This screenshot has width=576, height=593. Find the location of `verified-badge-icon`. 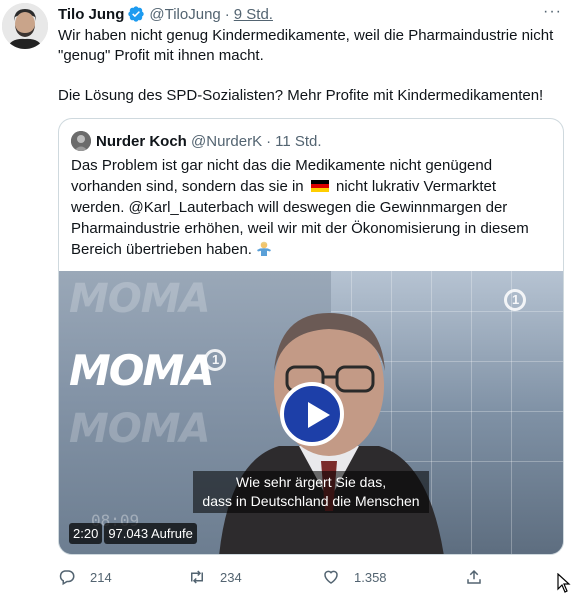

verified-badge-icon is located at coordinates (136, 14).